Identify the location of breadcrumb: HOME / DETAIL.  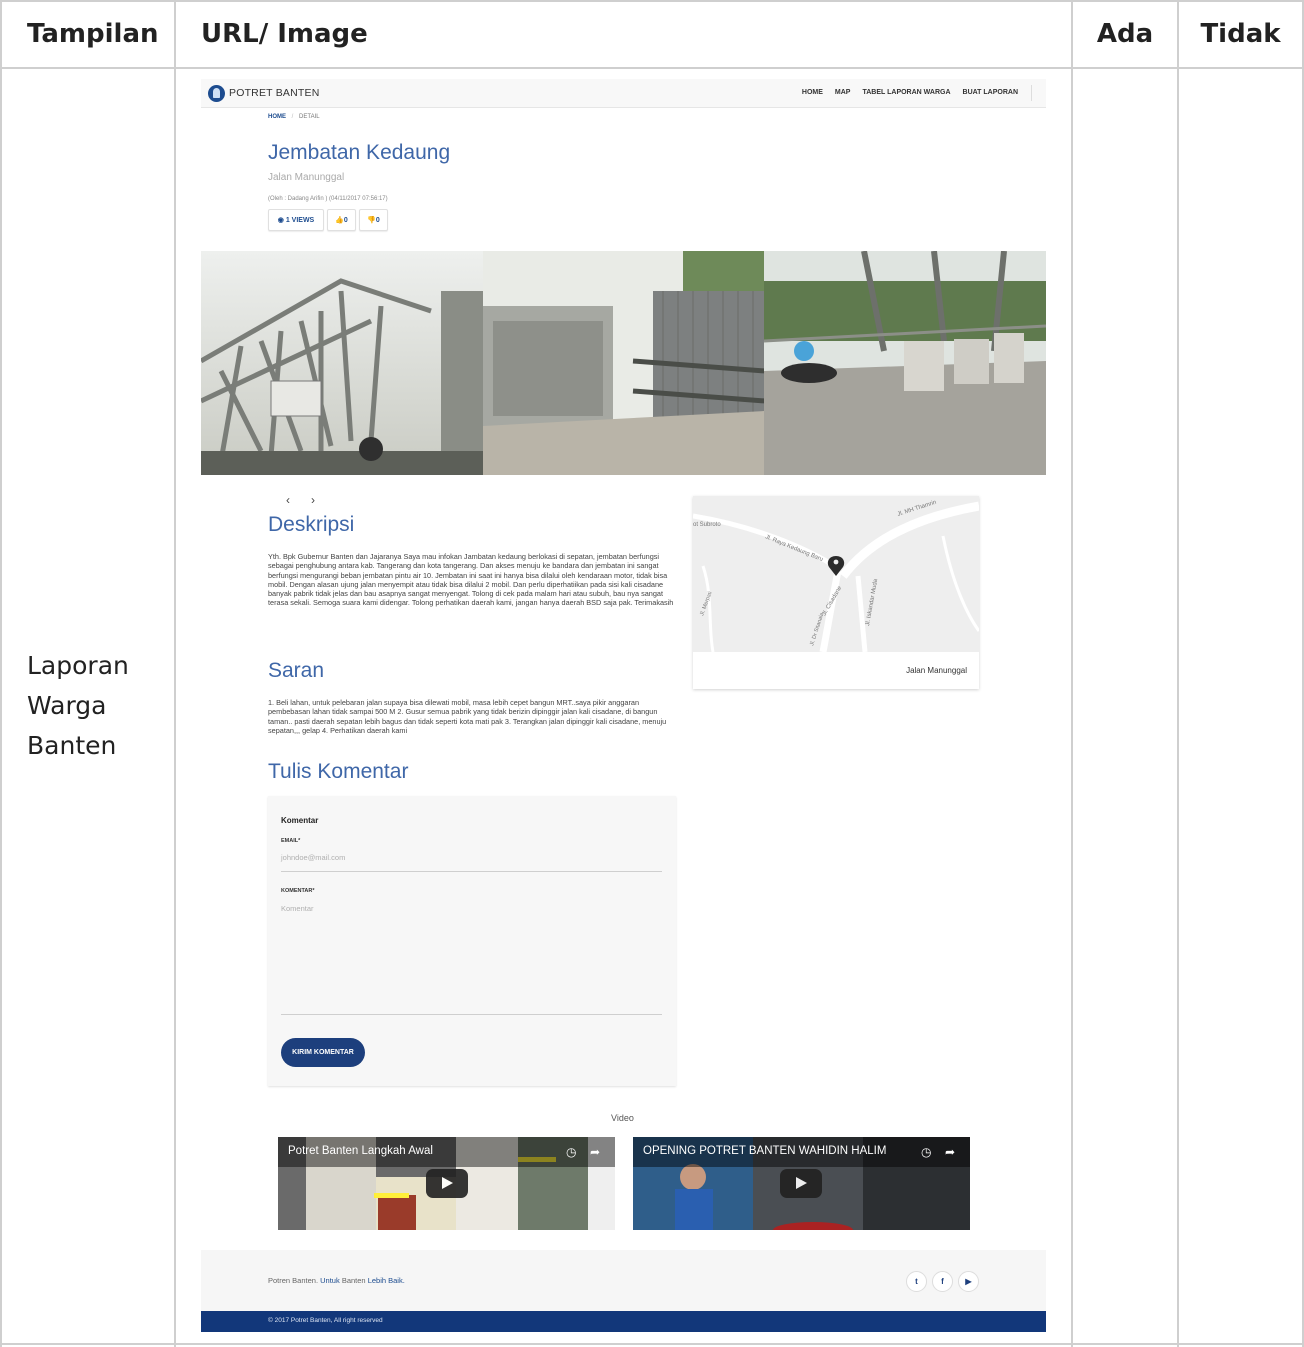
(294, 117).